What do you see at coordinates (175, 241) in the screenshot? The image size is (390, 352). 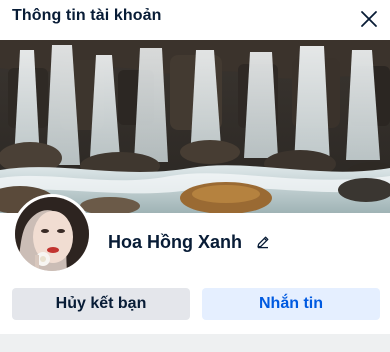 I see `profile-name: Hoa Hồng Xanh` at bounding box center [175, 241].